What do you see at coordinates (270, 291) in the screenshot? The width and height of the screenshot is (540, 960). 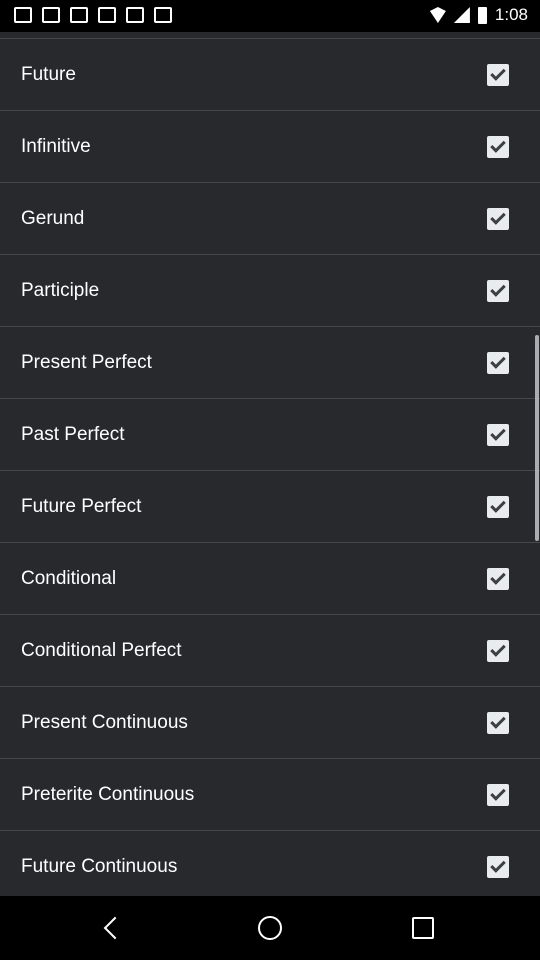 I see `setting-row-participle: Participle` at bounding box center [270, 291].